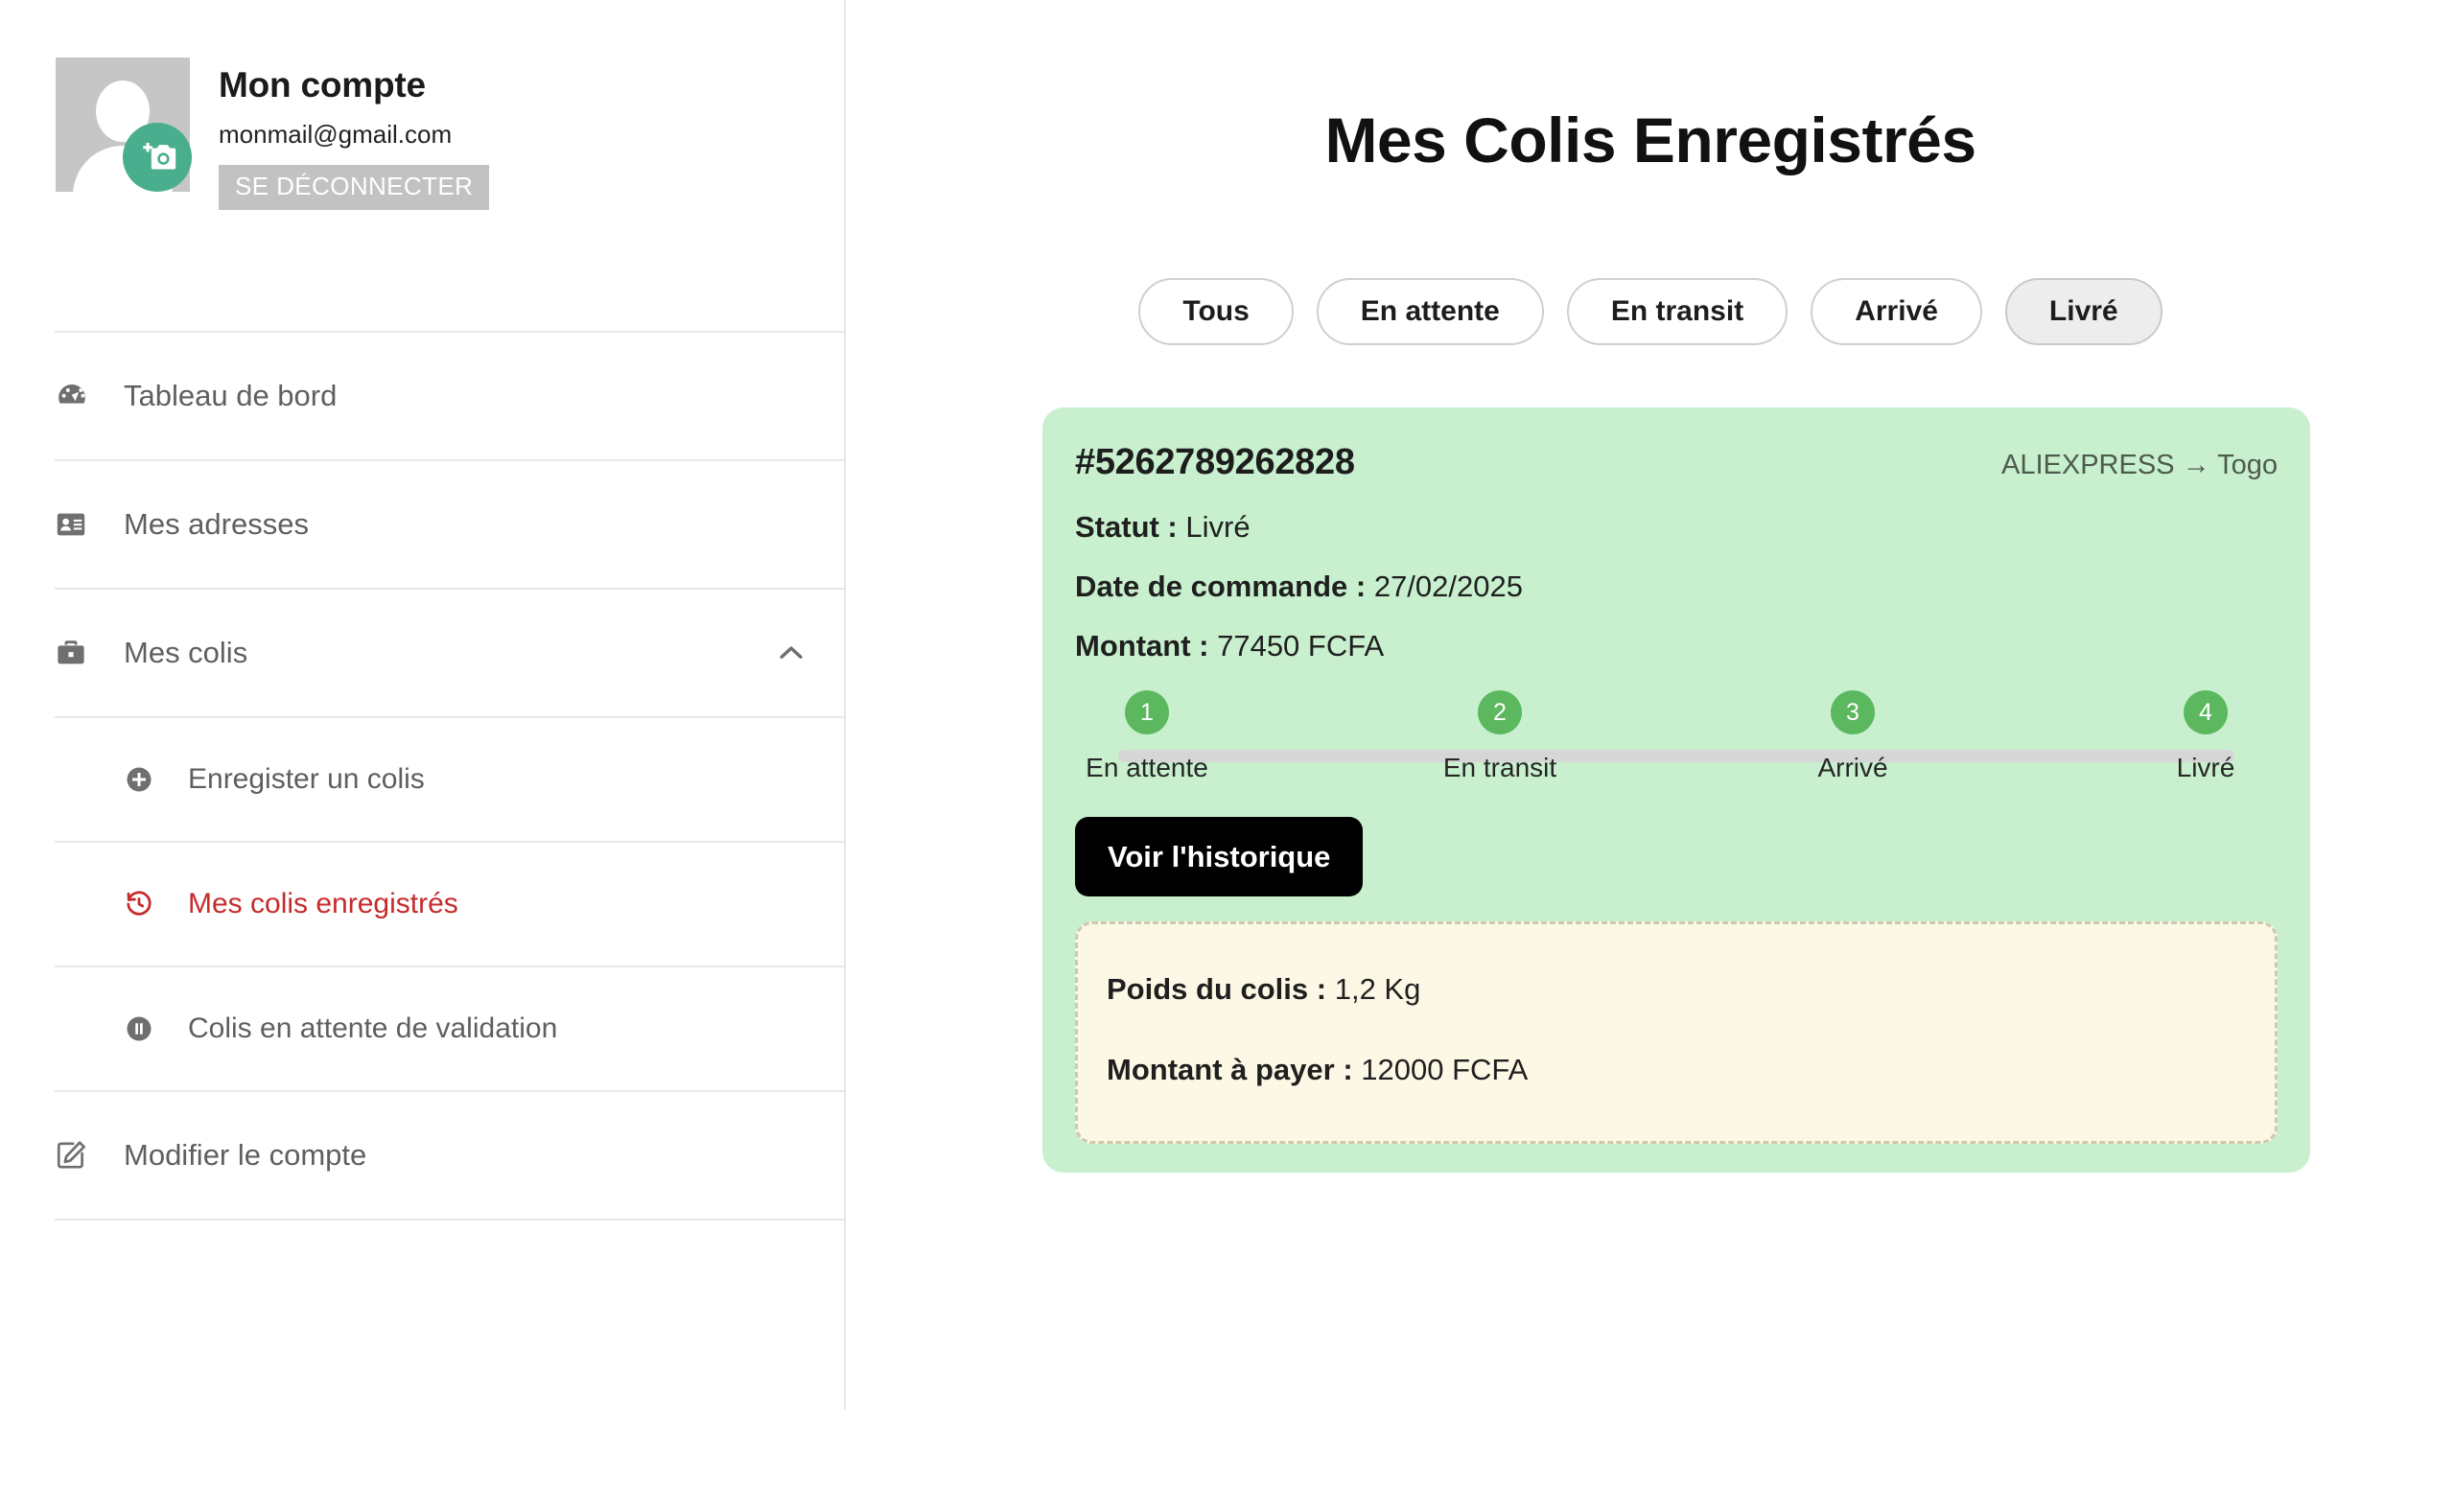 This screenshot has width=2455, height=1512. I want to click on tracking-number: #5262789262828, so click(1215, 462).